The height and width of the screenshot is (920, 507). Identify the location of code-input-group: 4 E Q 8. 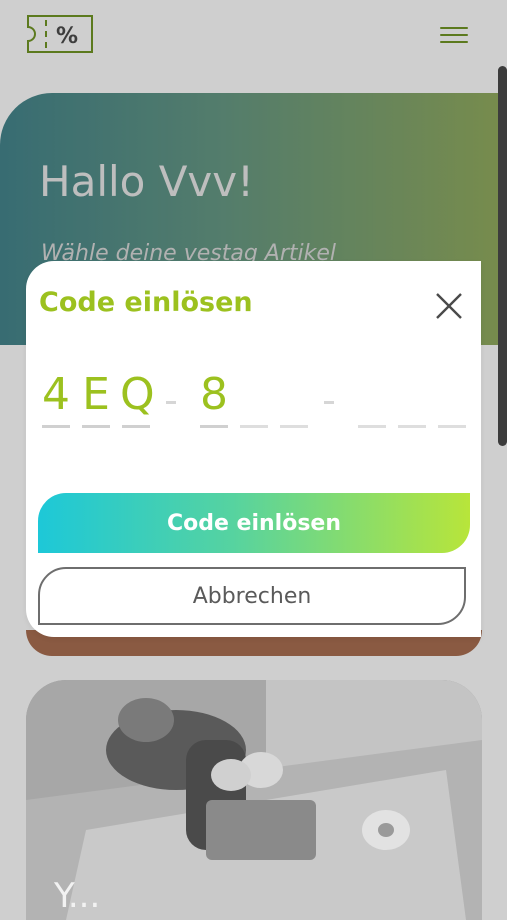
(253, 398).